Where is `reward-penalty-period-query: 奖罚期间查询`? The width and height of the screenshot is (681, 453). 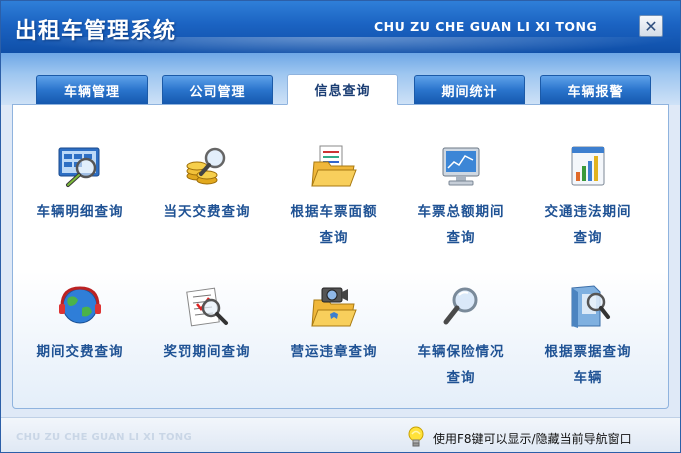 reward-penalty-period-query: 奖罚期间查询 is located at coordinates (207, 324).